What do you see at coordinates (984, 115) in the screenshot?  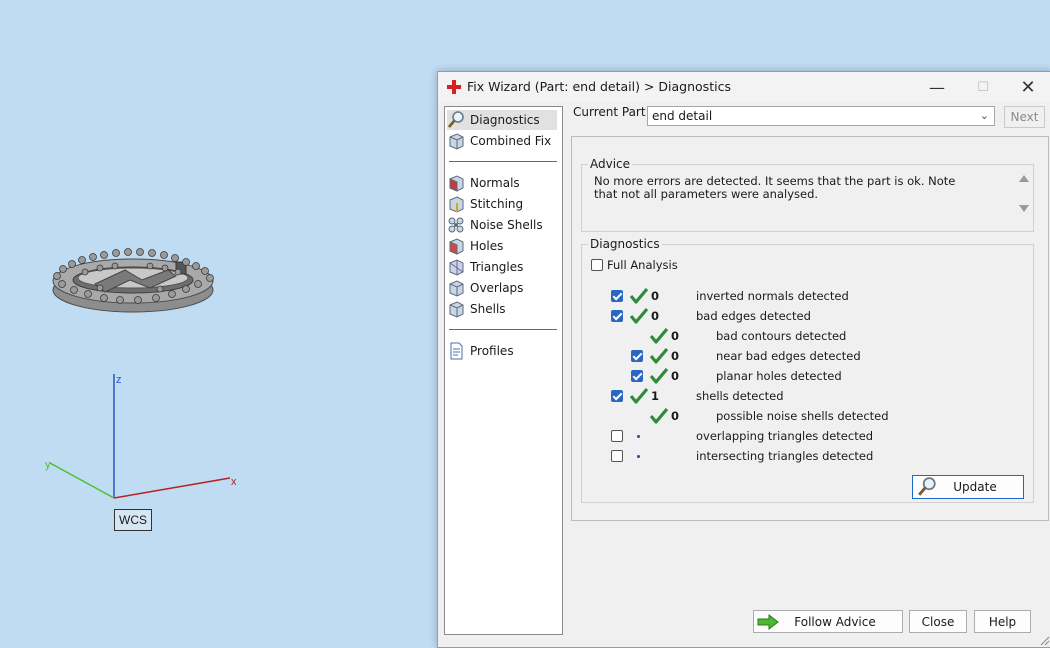 I see `chevron-down-icon: ⌄` at bounding box center [984, 115].